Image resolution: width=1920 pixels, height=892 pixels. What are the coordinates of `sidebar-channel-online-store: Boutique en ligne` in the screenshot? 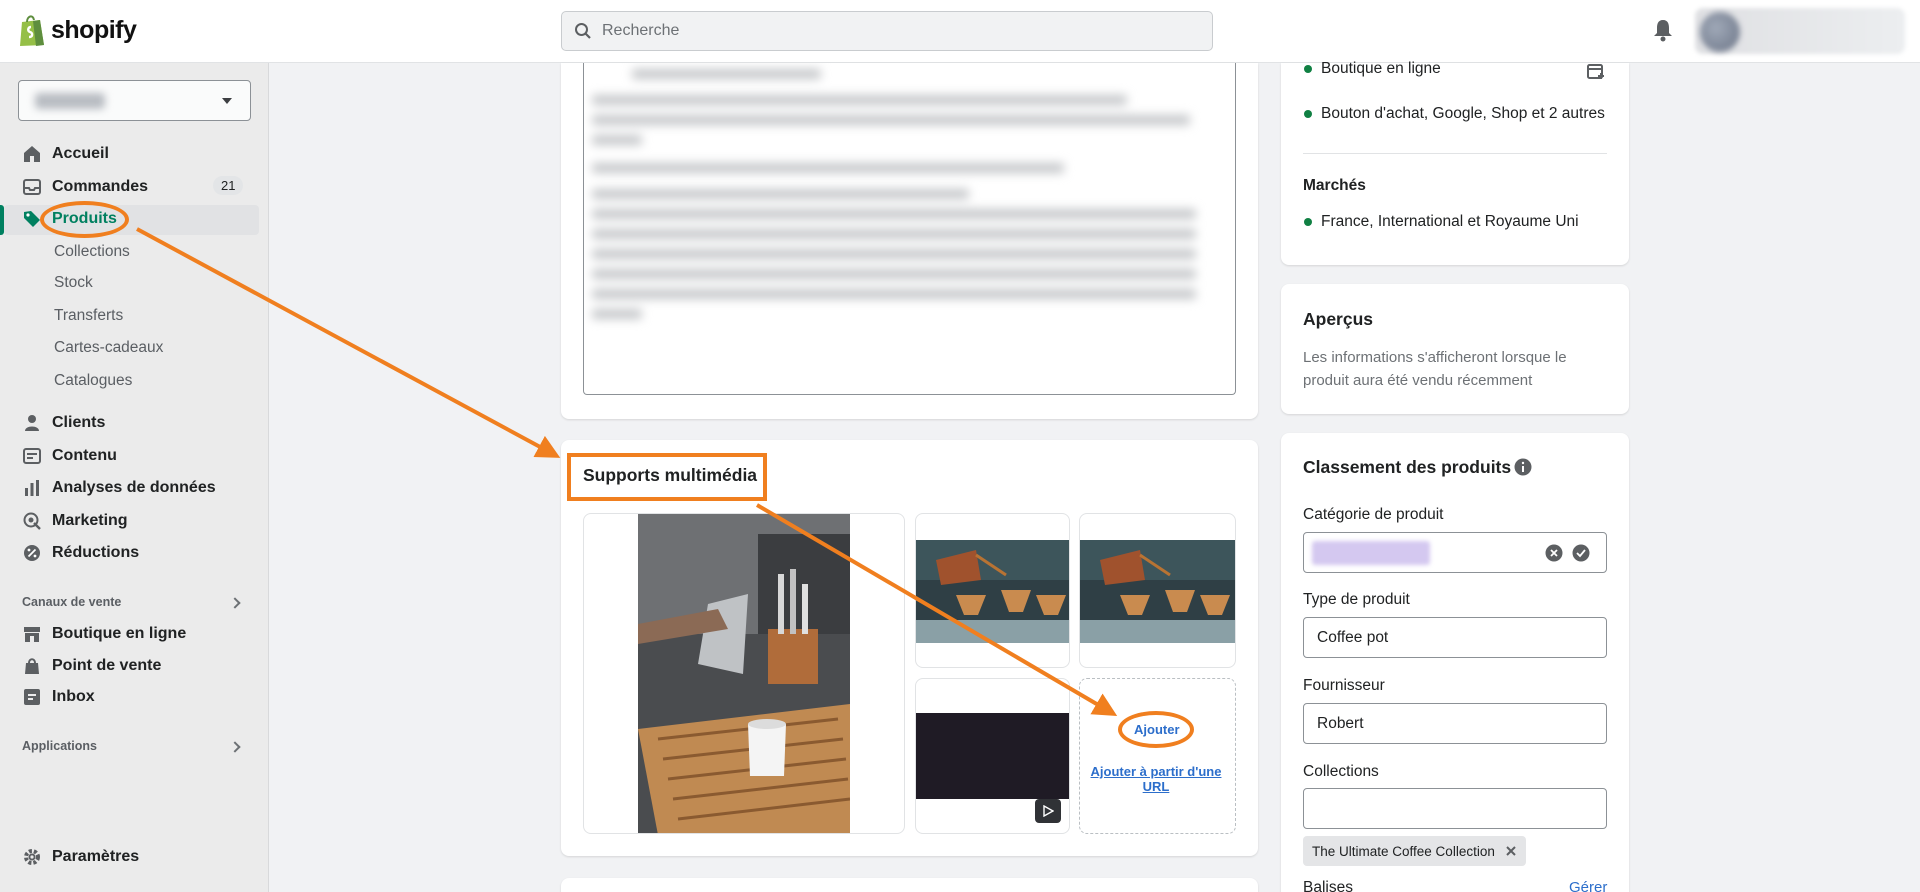 It's located at (104, 634).